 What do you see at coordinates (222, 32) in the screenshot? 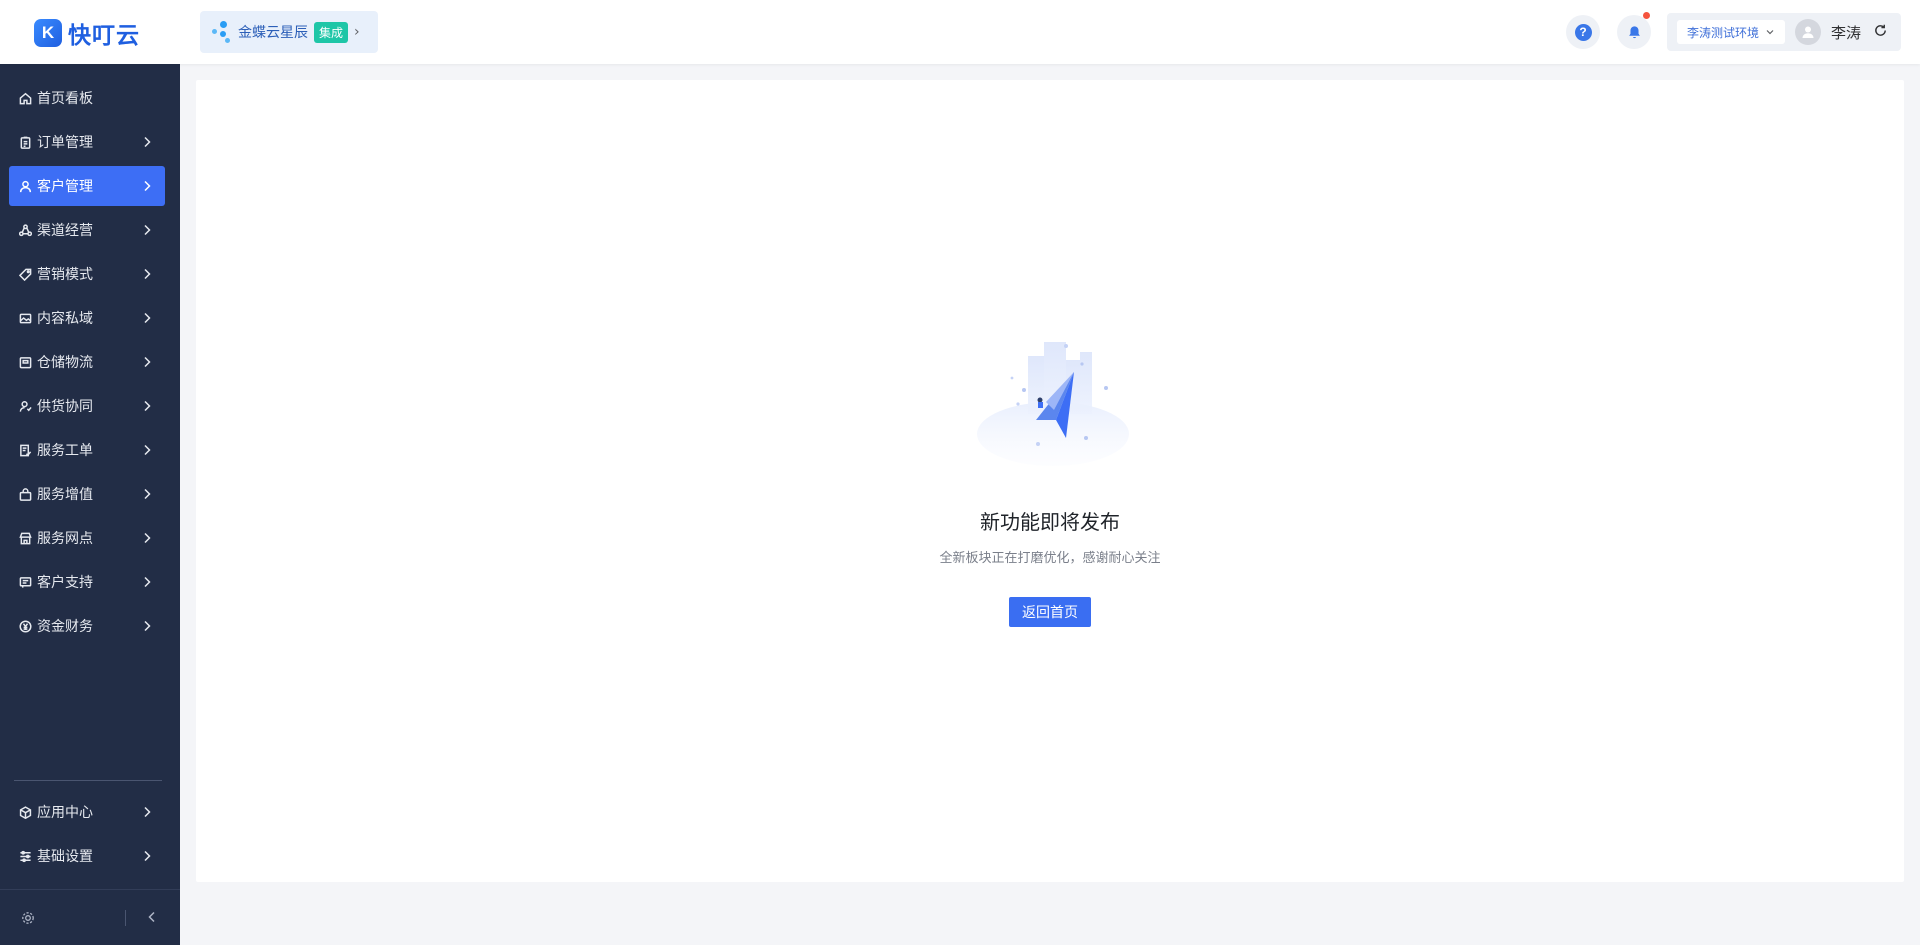
I see `kingdee-logo-icon` at bounding box center [222, 32].